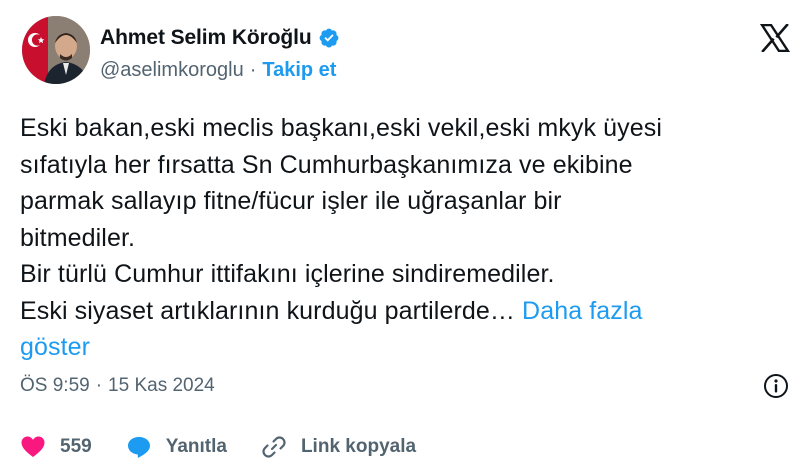 The height and width of the screenshot is (460, 810). Describe the element at coordinates (299, 70) in the screenshot. I see `follow-button: Takip et` at that location.